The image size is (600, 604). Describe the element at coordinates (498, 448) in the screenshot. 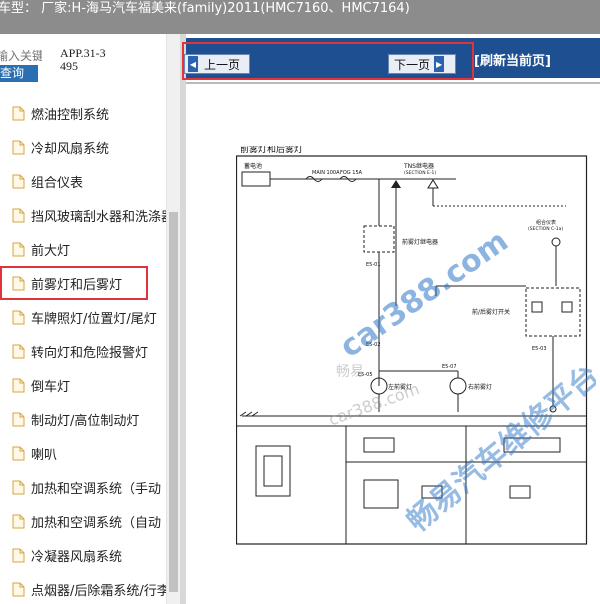

I see `watermark-text-2: 畅易汽车维修平台` at that location.